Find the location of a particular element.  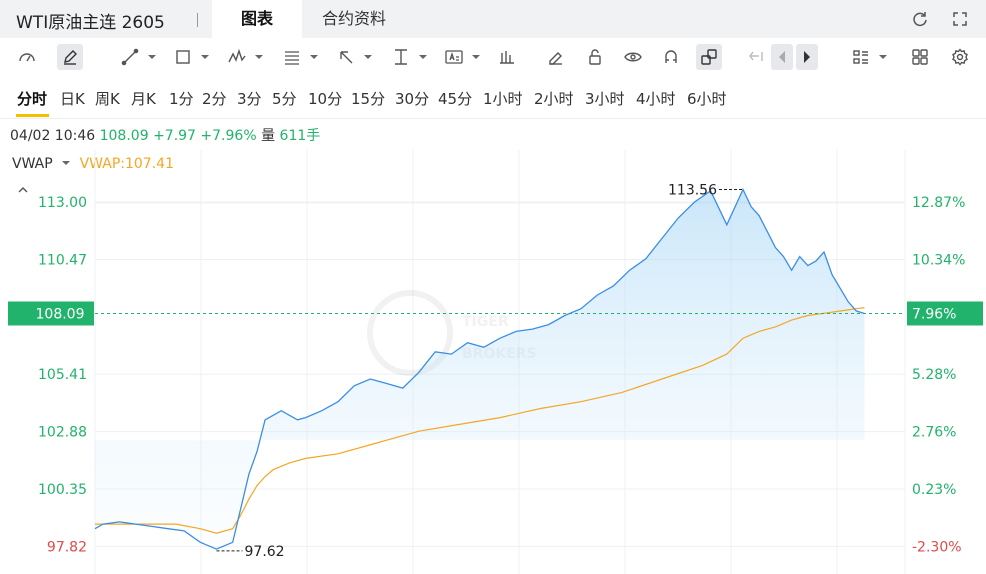

y-right-tick-label: 10.34% is located at coordinates (938, 261).